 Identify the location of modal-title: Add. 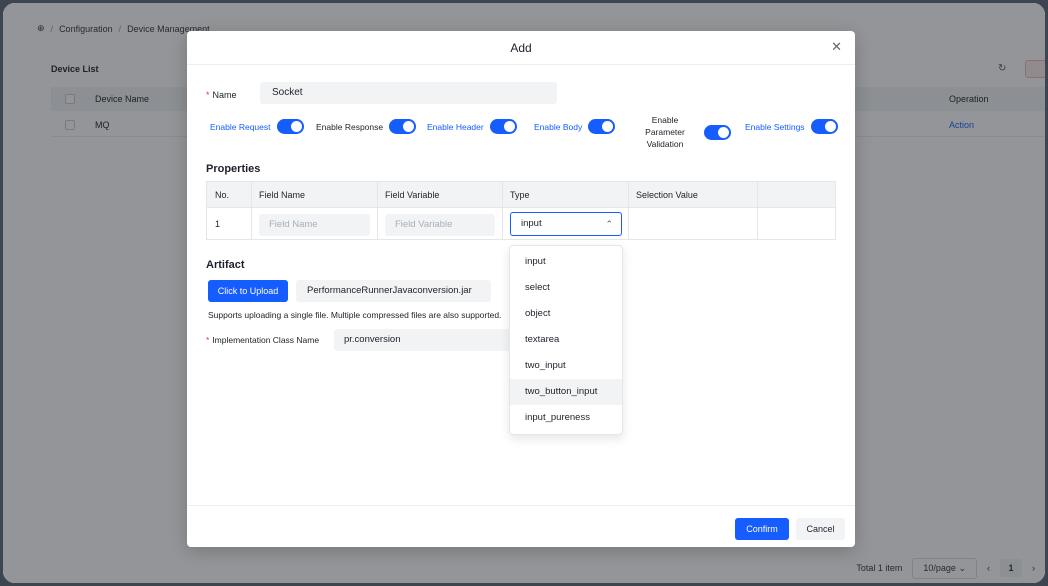
(521, 48).